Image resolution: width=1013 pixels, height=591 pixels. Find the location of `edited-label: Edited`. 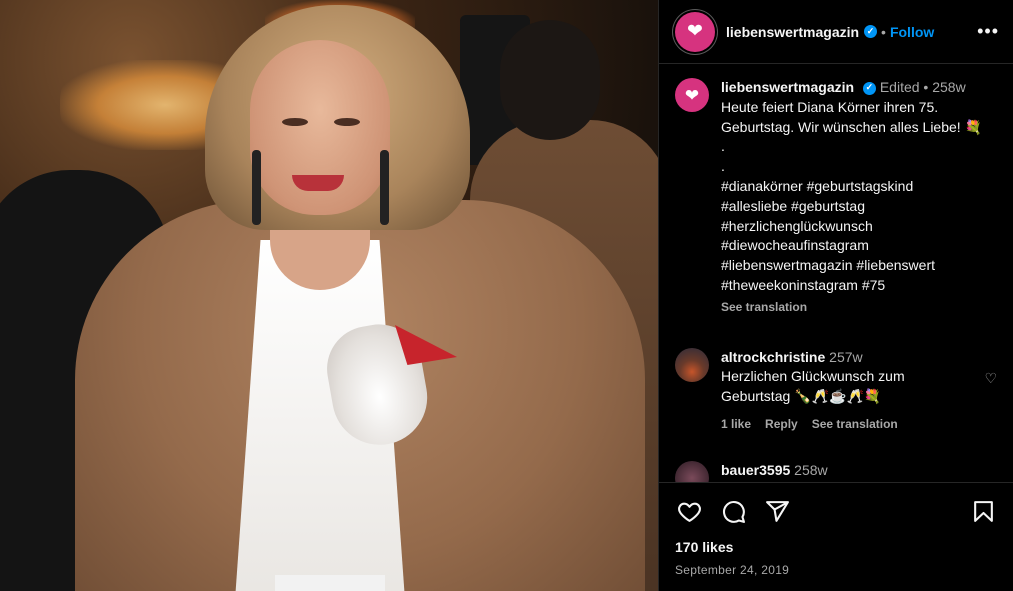

edited-label: Edited is located at coordinates (899, 87).